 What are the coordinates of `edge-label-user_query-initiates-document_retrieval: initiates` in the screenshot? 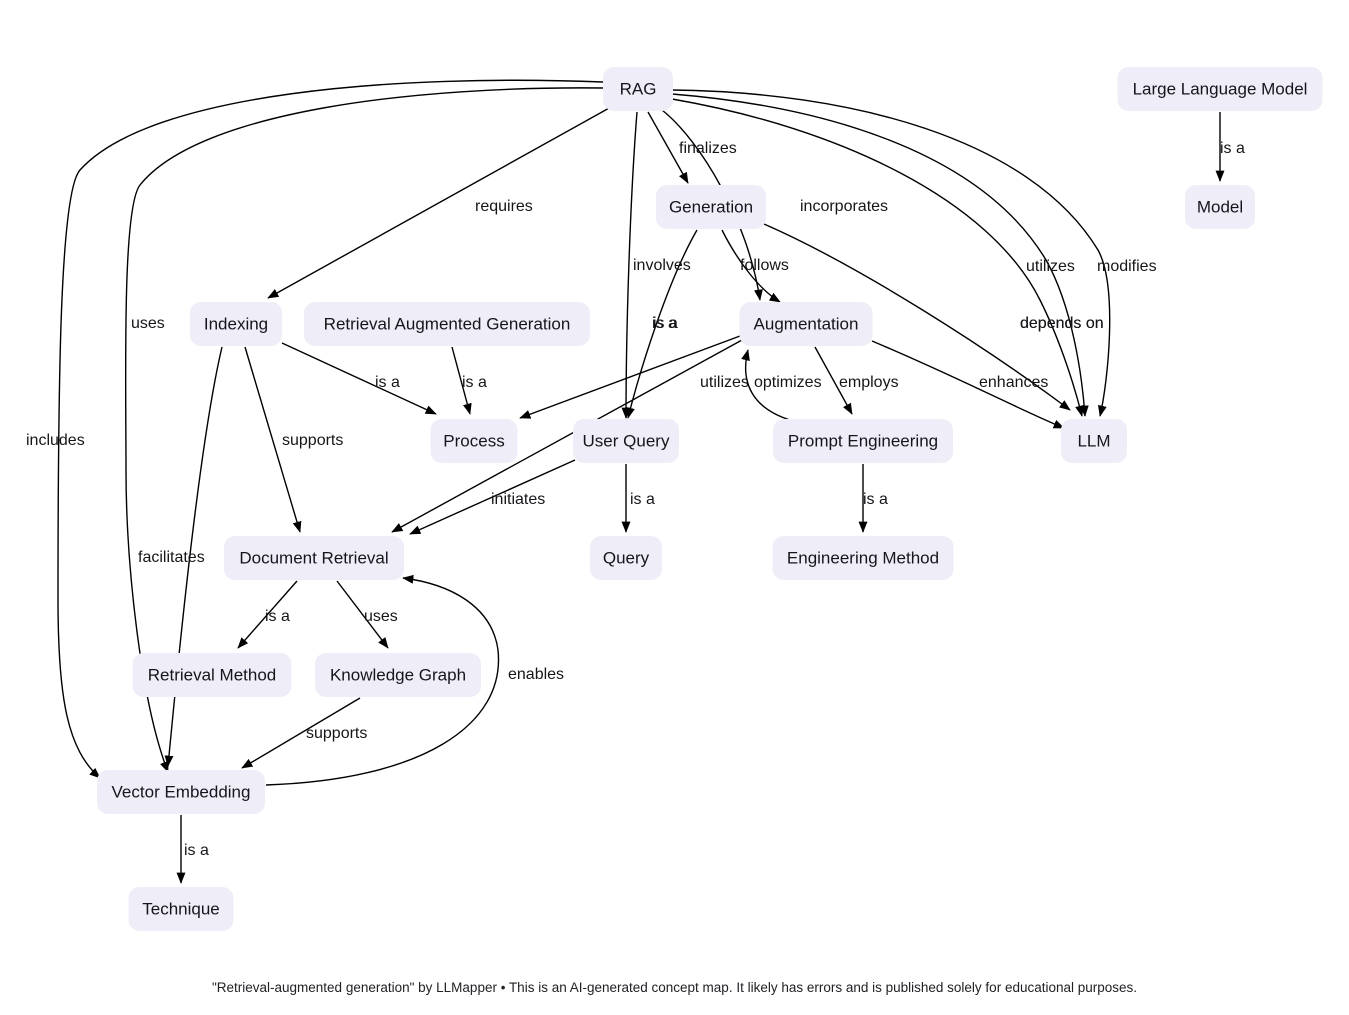 It's located at (518, 499).